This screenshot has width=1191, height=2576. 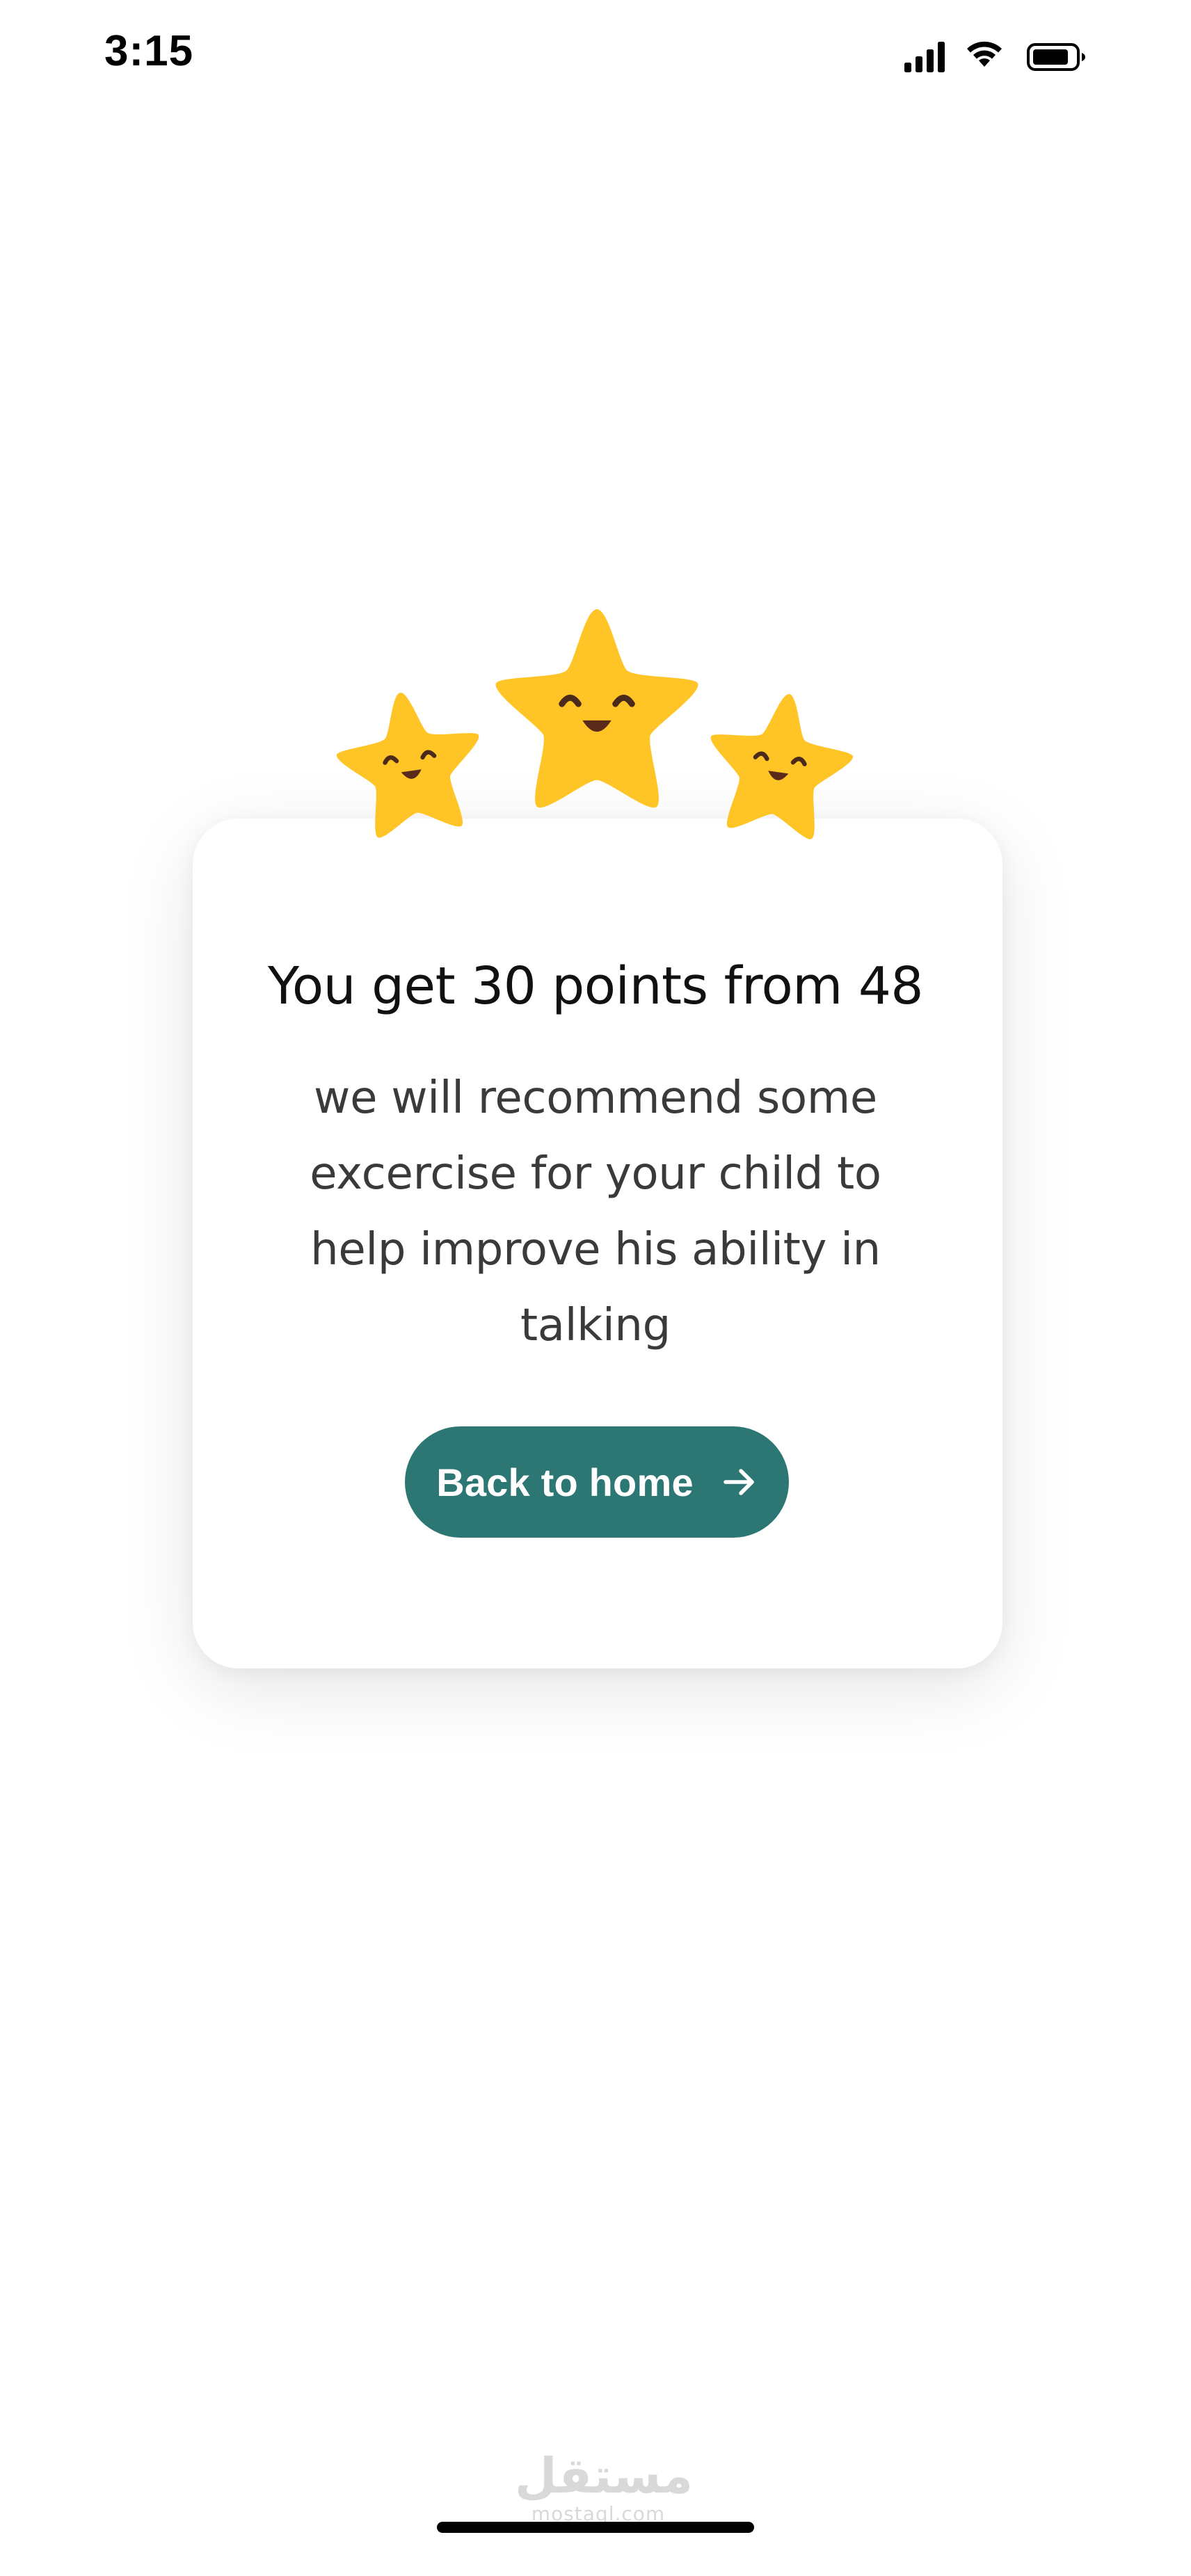 What do you see at coordinates (149, 51) in the screenshot?
I see `status-time: 3:15` at bounding box center [149, 51].